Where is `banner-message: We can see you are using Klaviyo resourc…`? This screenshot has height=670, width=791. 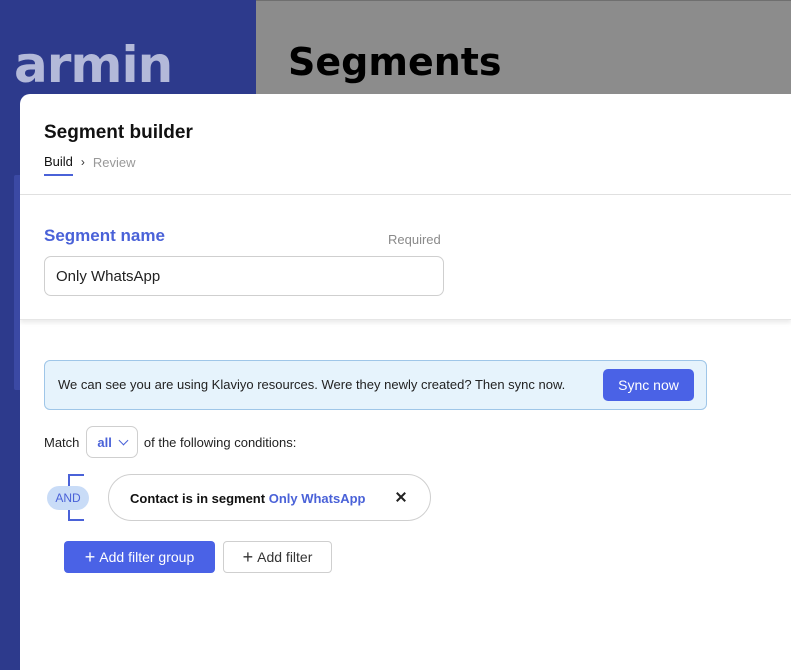 banner-message: We can see you are using Klaviyo resourc… is located at coordinates (312, 384).